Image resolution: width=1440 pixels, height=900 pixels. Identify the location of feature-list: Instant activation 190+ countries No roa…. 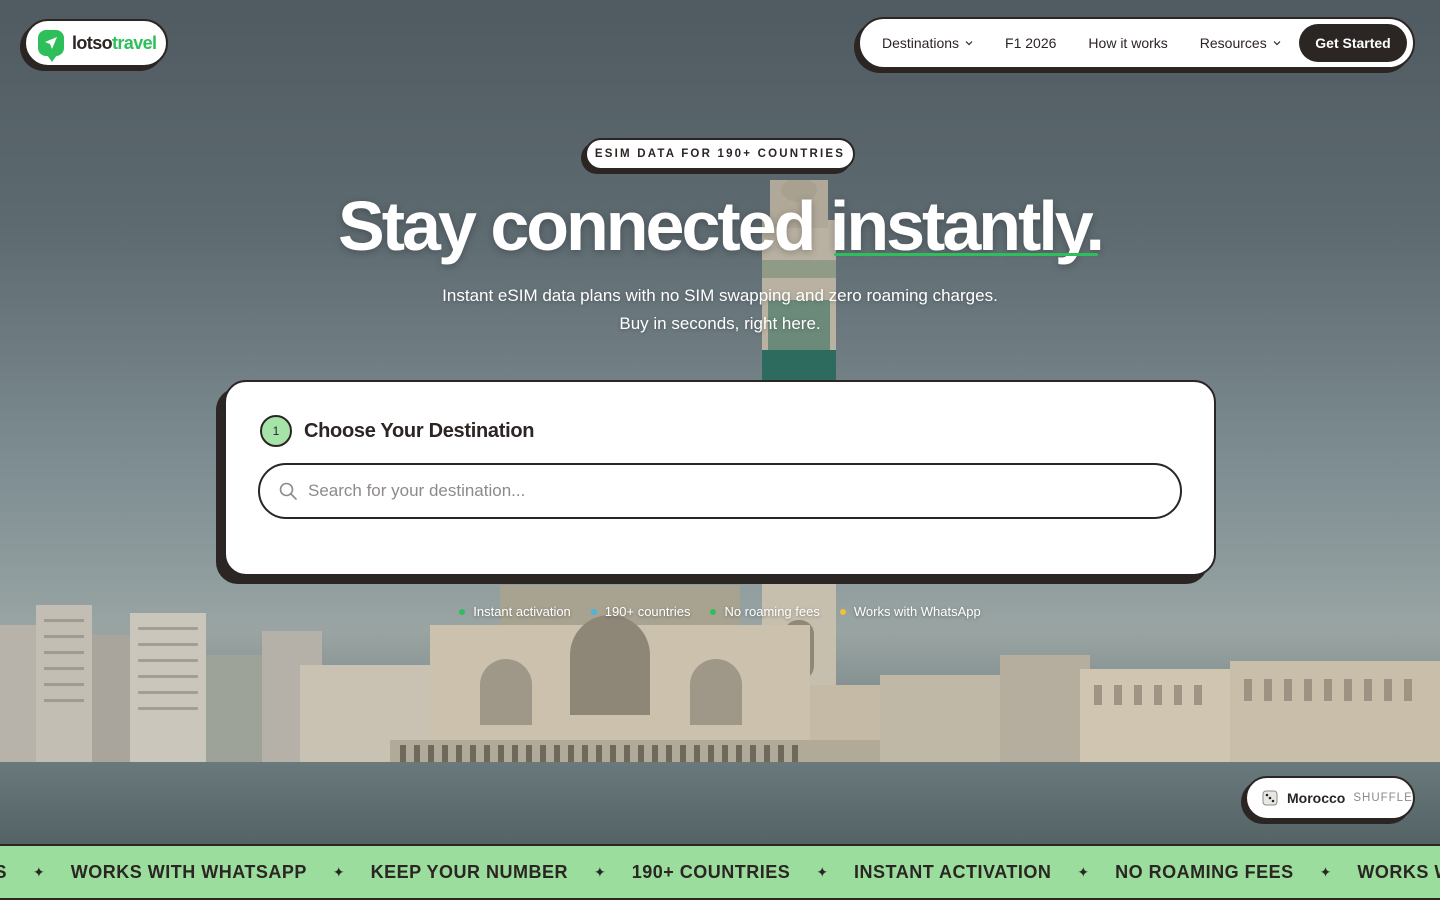
(720, 611).